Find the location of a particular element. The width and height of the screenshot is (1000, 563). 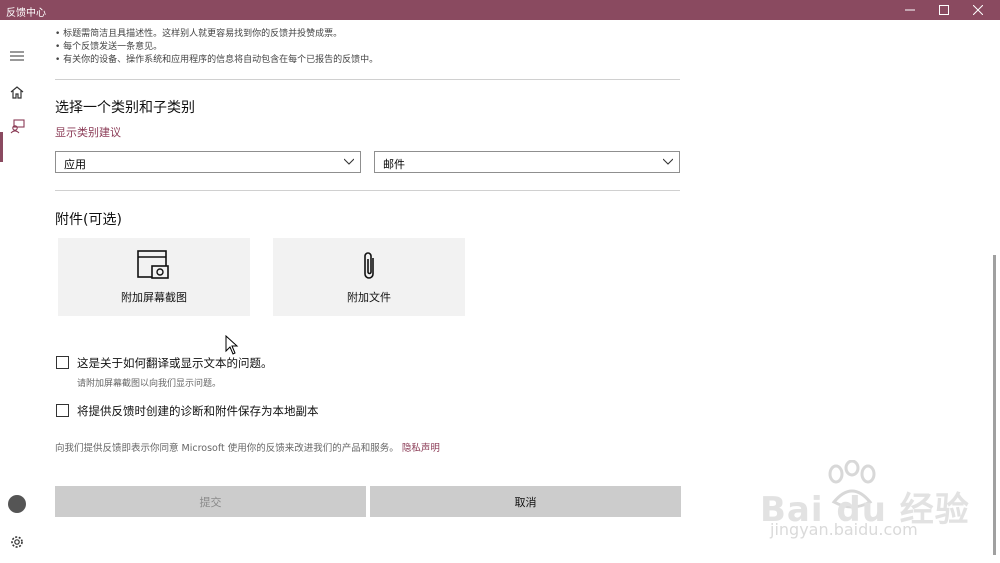

watermark-url: jingyan.baidu.com is located at coordinates (844, 529).